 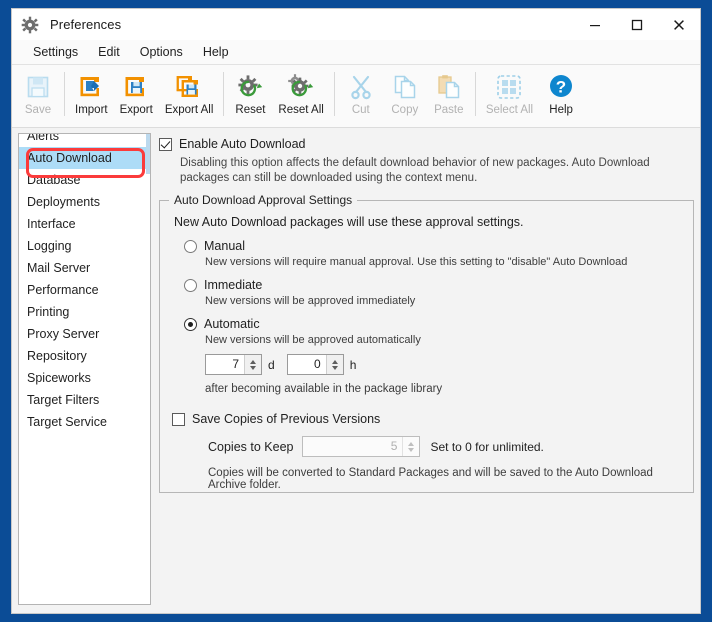 I want to click on toolbar-copy-button: Copy, so click(x=405, y=95).